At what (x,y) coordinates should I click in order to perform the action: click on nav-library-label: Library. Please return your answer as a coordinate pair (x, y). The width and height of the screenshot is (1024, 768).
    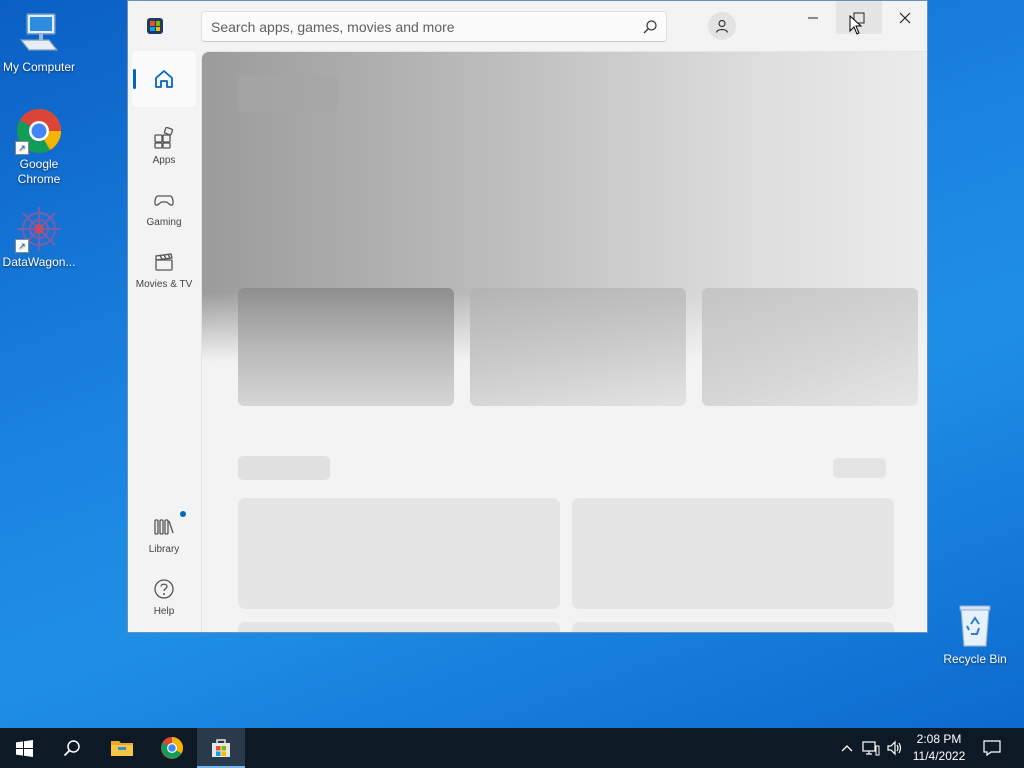
    Looking at the image, I should click on (164, 549).